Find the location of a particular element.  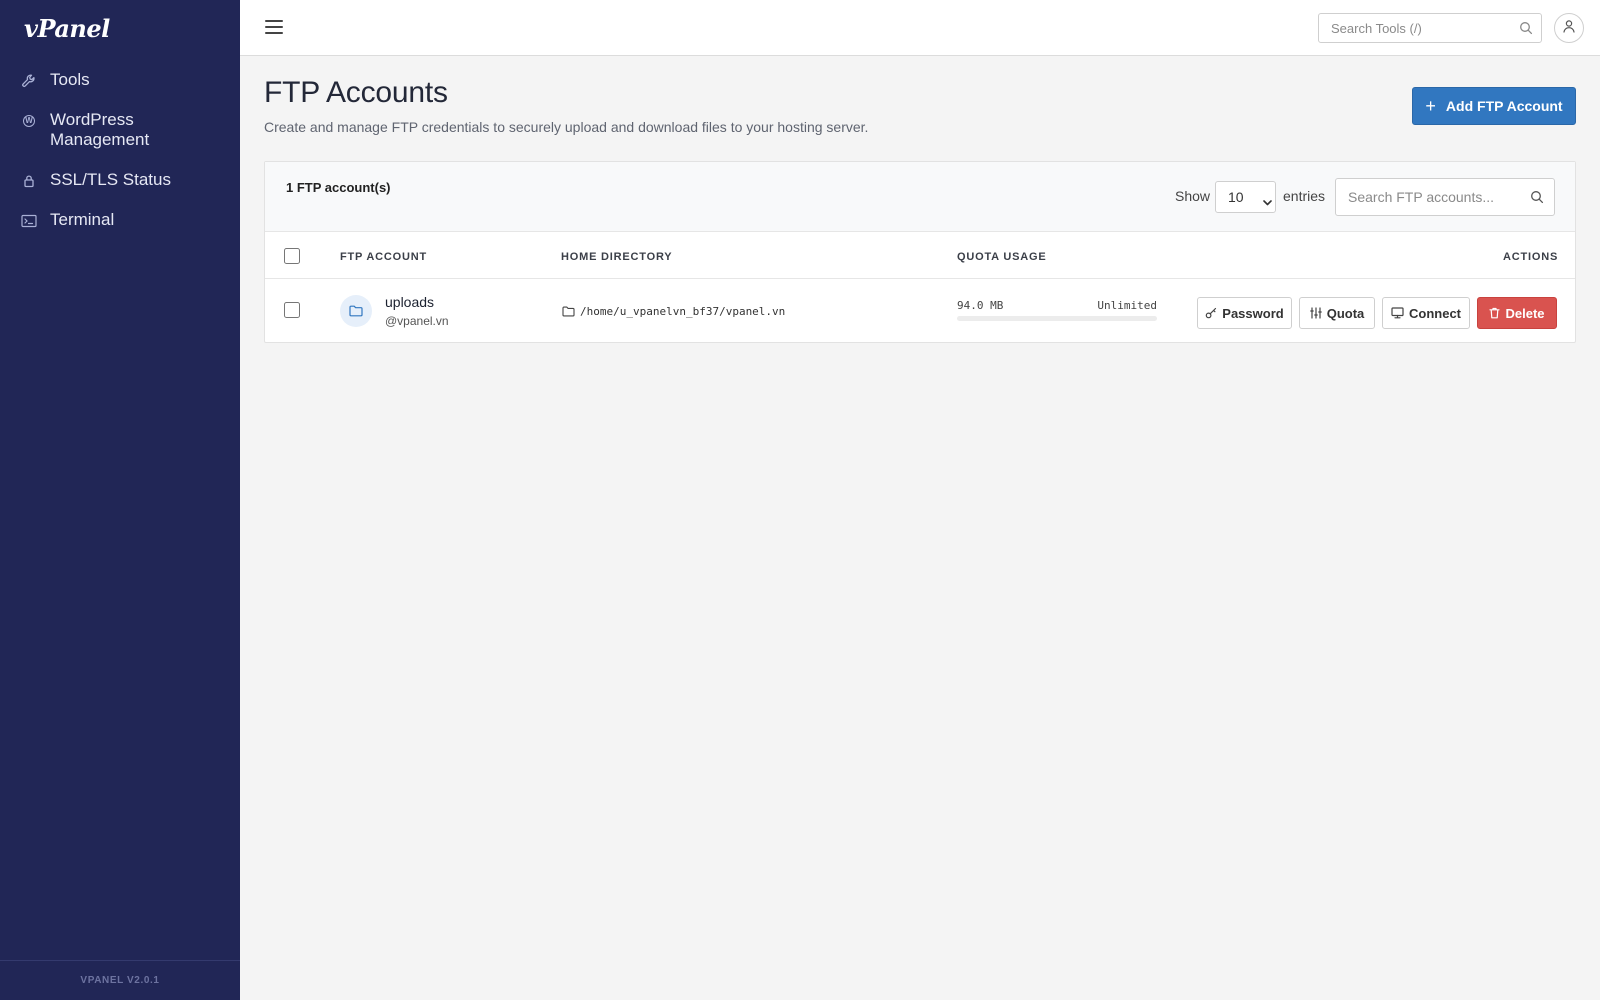

user-icon is located at coordinates (1569, 28).